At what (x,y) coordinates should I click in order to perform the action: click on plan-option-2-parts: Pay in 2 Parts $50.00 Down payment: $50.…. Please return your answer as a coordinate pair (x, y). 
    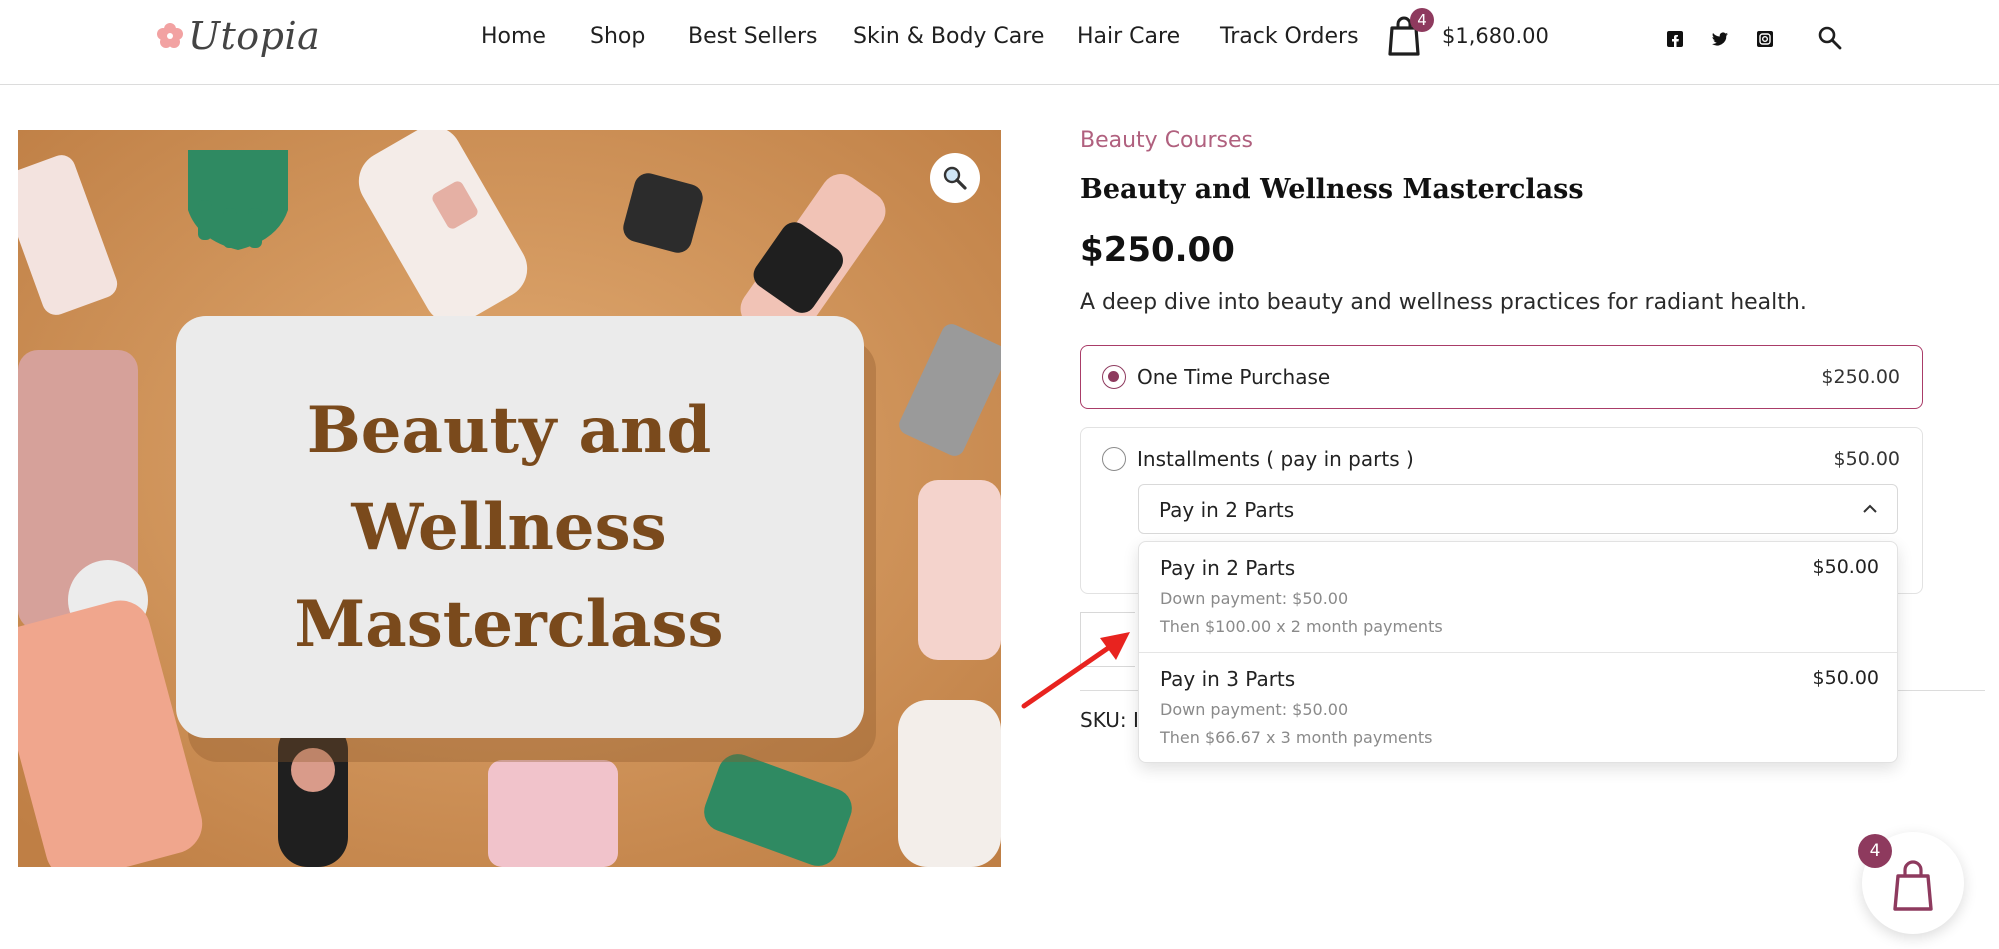
    Looking at the image, I should click on (1518, 597).